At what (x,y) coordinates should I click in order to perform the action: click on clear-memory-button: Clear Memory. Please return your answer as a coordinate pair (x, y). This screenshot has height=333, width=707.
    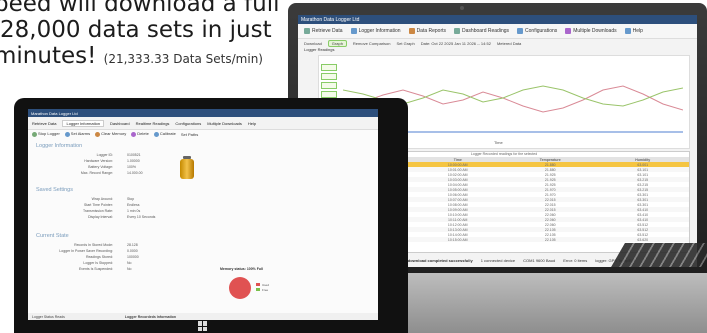
    Looking at the image, I should click on (110, 134).